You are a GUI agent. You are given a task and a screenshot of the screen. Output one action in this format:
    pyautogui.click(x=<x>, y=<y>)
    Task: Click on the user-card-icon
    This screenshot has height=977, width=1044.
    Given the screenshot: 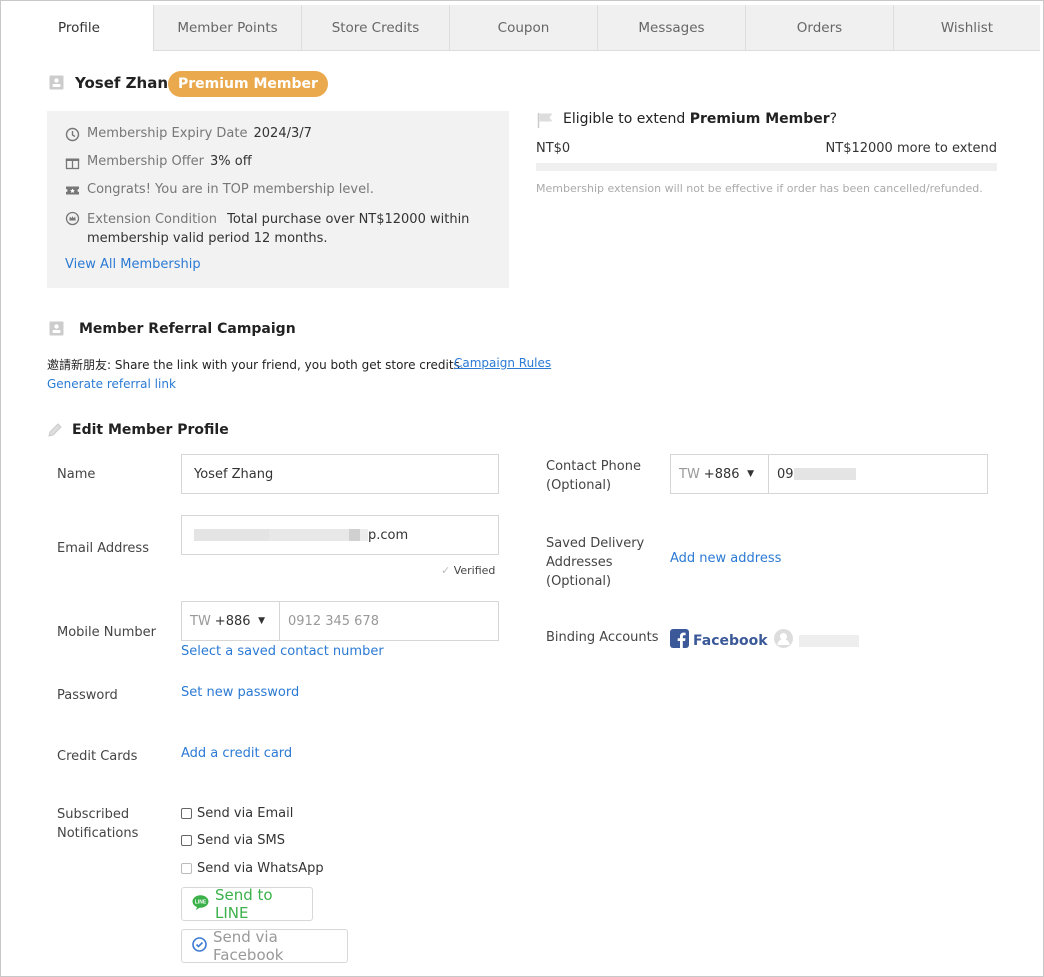 What is the action you would take?
    pyautogui.click(x=56, y=84)
    